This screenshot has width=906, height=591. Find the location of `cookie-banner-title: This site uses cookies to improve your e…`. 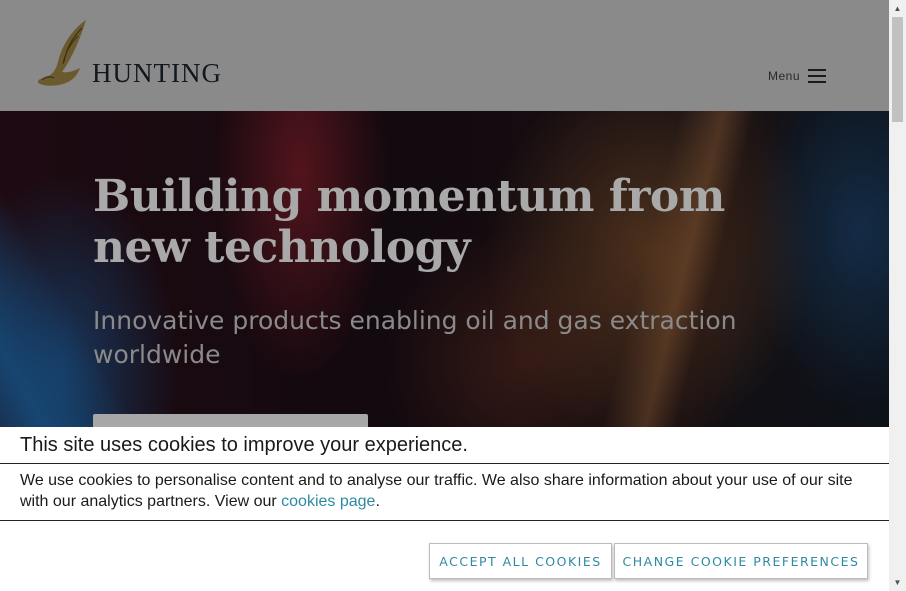

cookie-banner-title: This site uses cookies to improve your e… is located at coordinates (244, 445).